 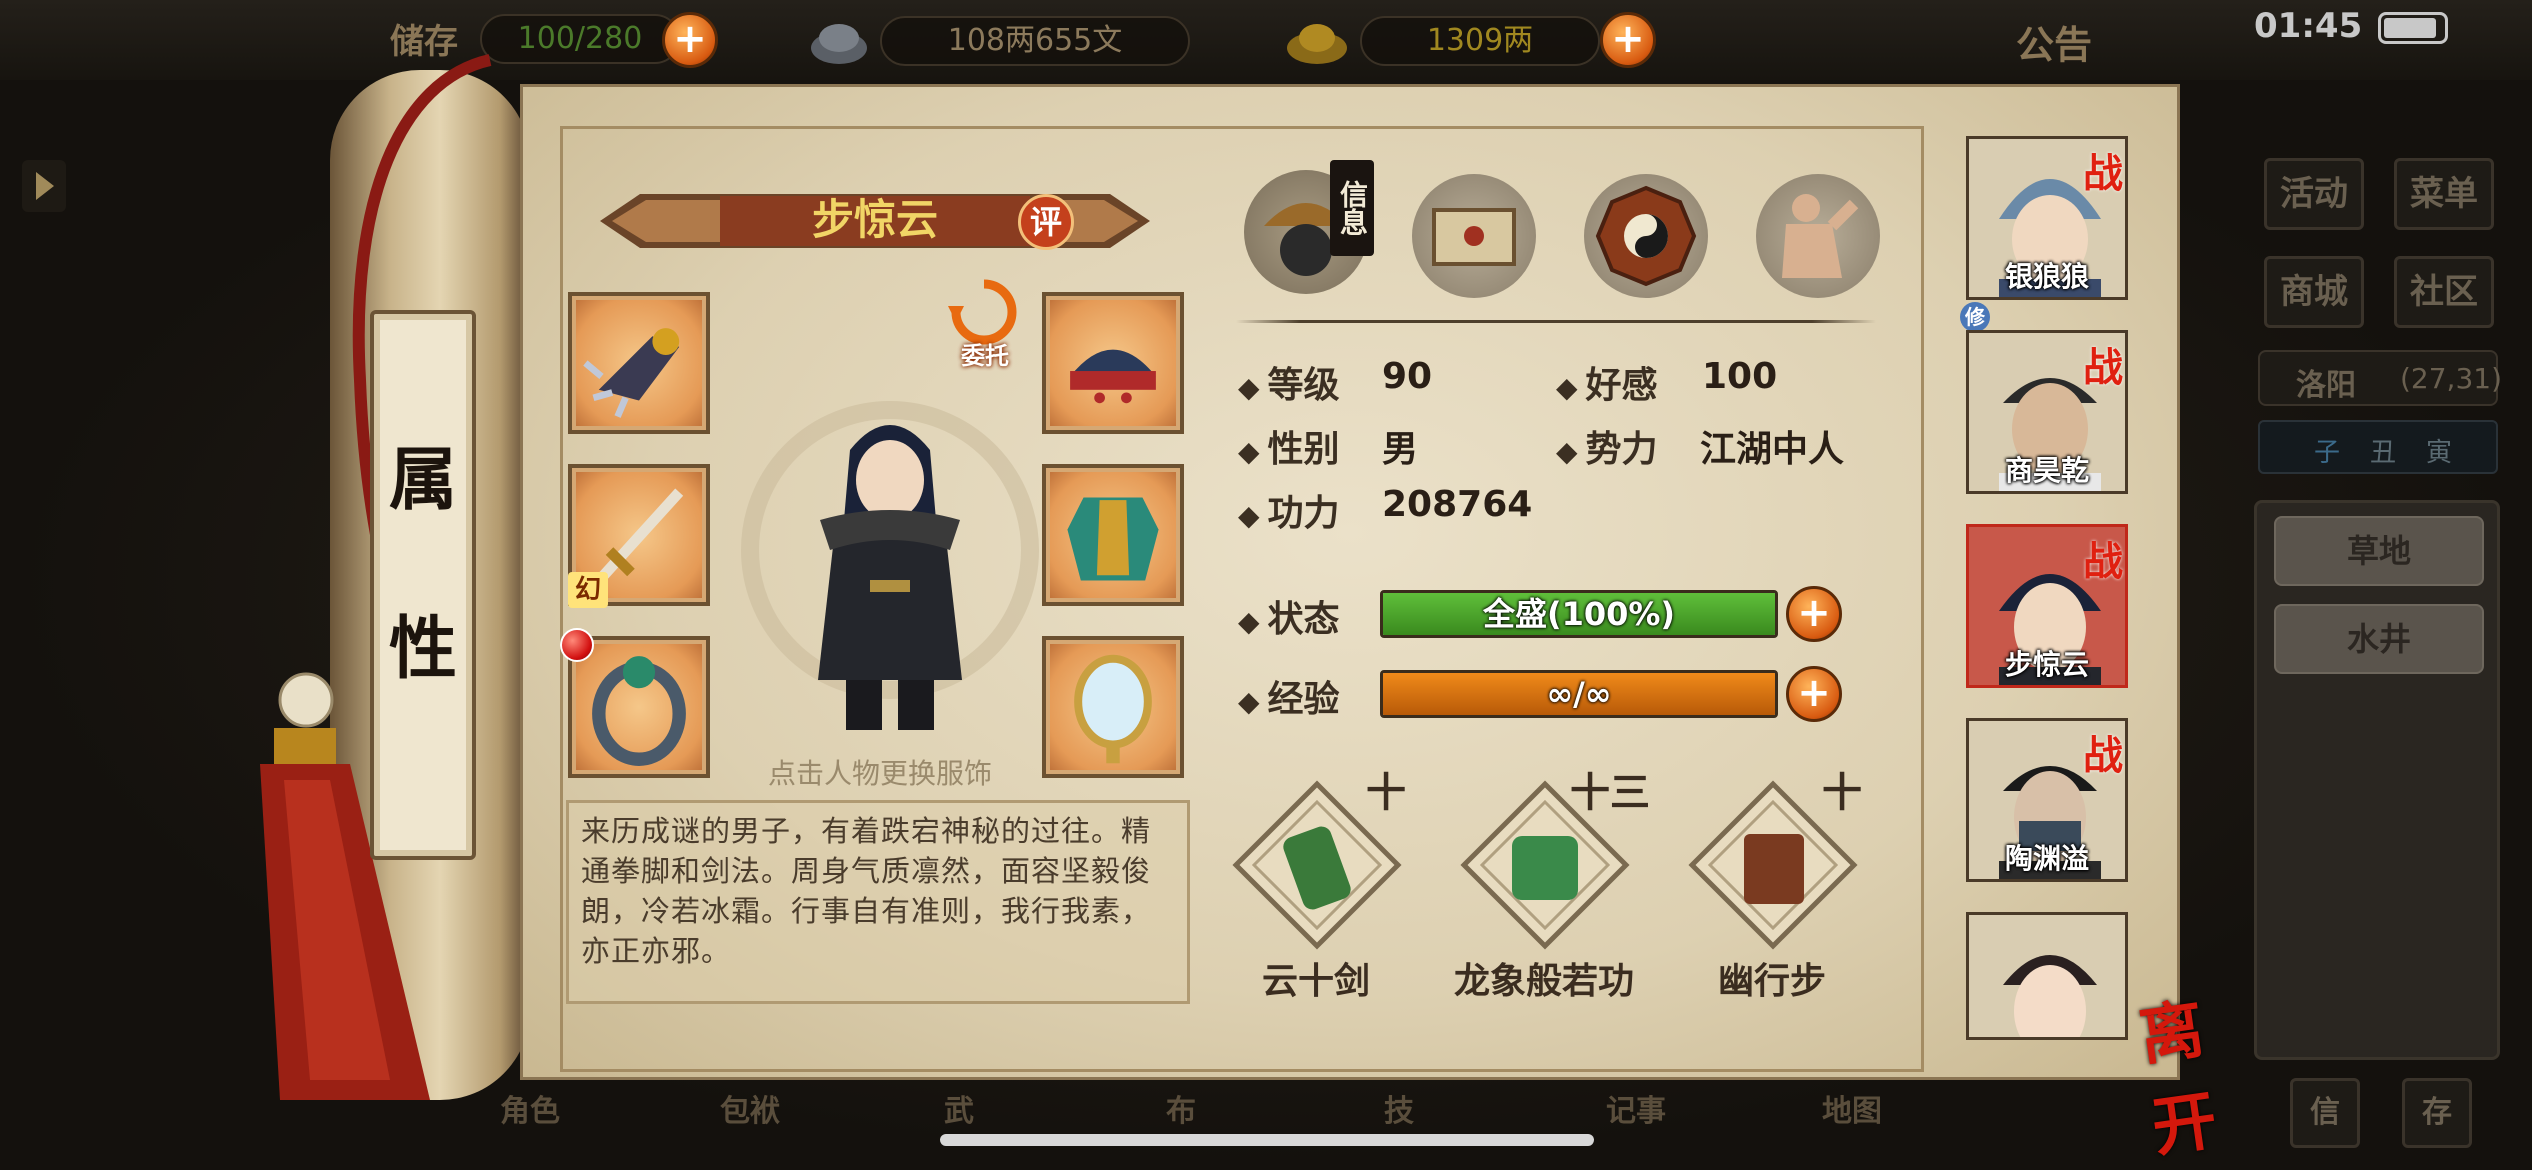 What do you see at coordinates (2327, 453) in the screenshot?
I see `time-slot: 子` at bounding box center [2327, 453].